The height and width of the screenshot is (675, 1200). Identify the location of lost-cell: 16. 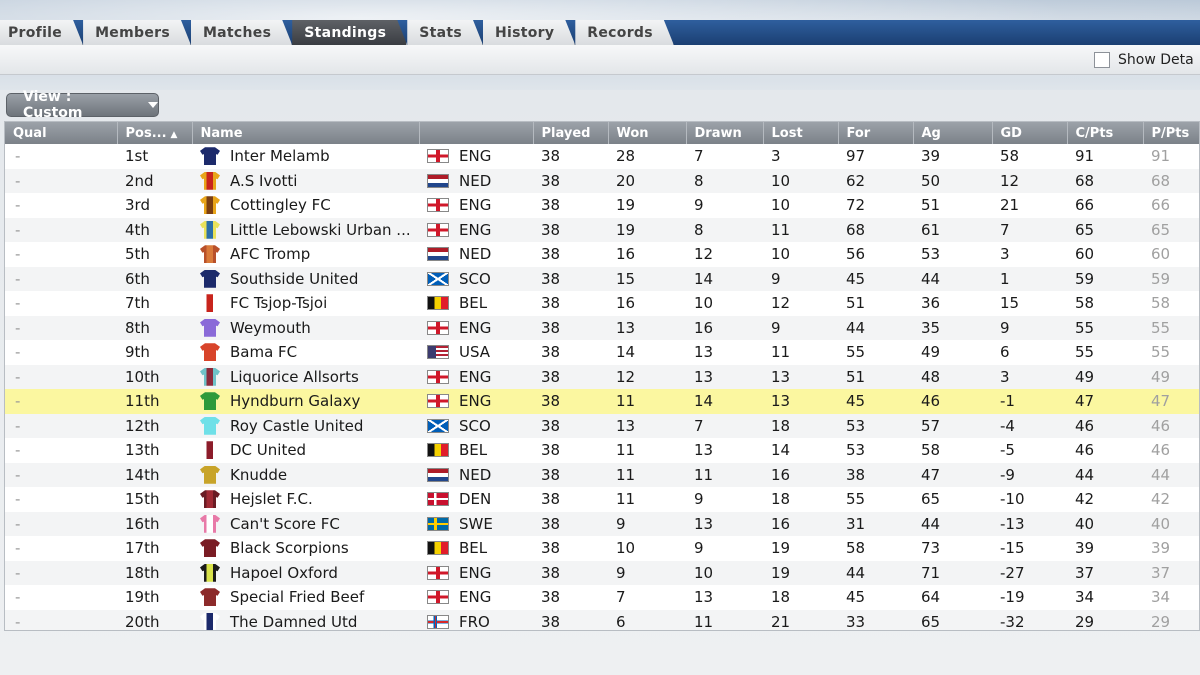
(800, 474).